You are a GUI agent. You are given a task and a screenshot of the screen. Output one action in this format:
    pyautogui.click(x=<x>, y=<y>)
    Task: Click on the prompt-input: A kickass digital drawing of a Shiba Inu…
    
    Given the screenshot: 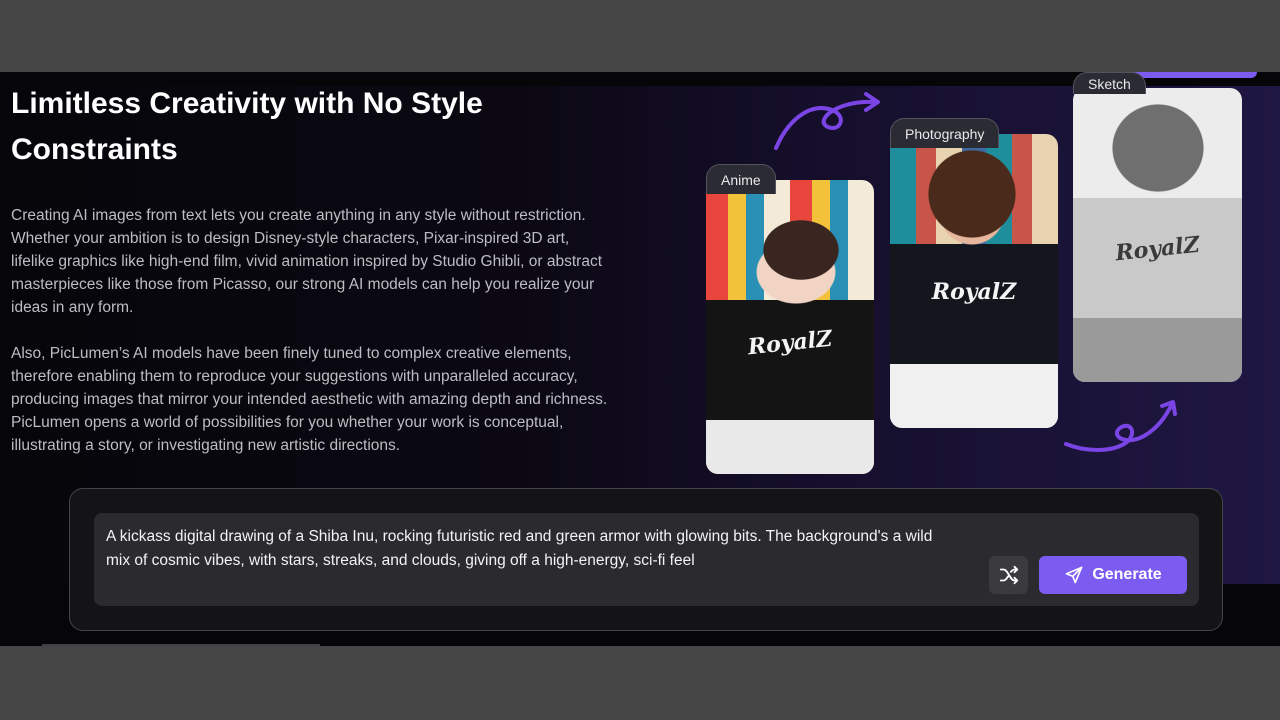 What is the action you would take?
    pyautogui.click(x=646, y=559)
    